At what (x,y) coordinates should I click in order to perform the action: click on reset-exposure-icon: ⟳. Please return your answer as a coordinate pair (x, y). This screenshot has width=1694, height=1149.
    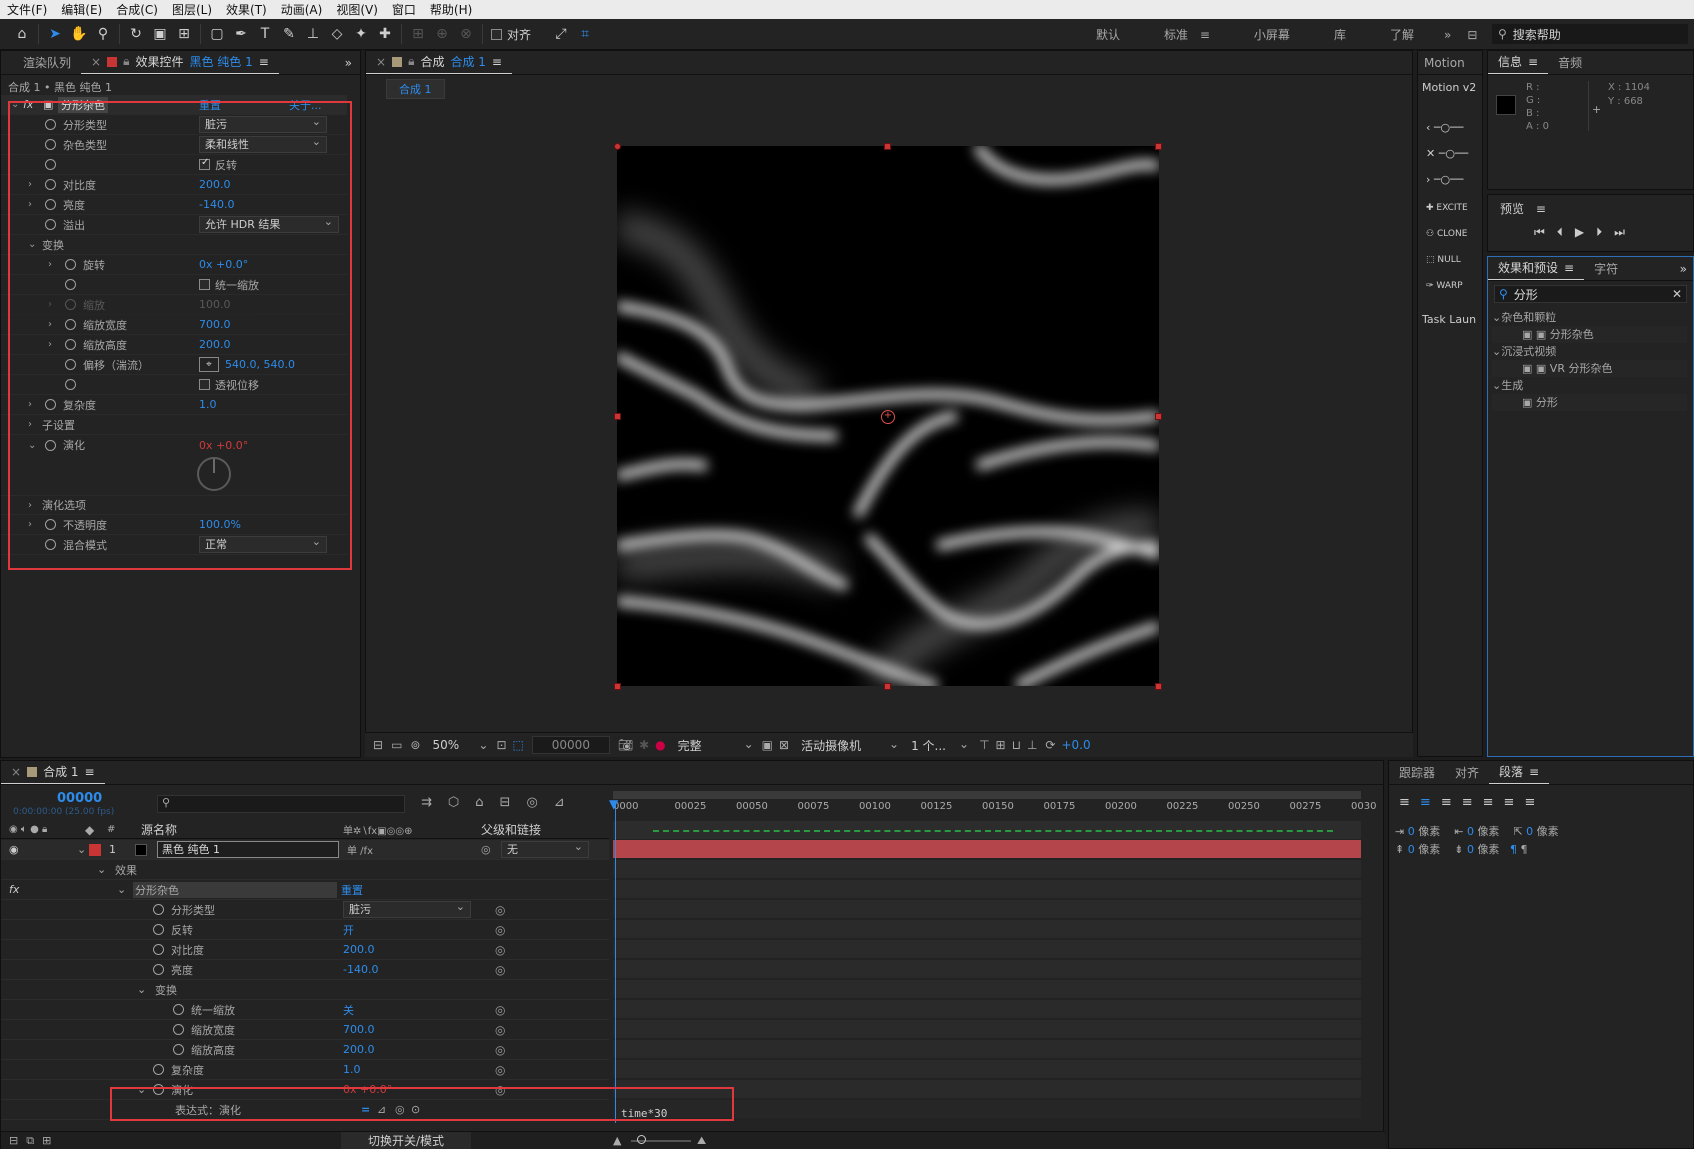
    Looking at the image, I should click on (1050, 745).